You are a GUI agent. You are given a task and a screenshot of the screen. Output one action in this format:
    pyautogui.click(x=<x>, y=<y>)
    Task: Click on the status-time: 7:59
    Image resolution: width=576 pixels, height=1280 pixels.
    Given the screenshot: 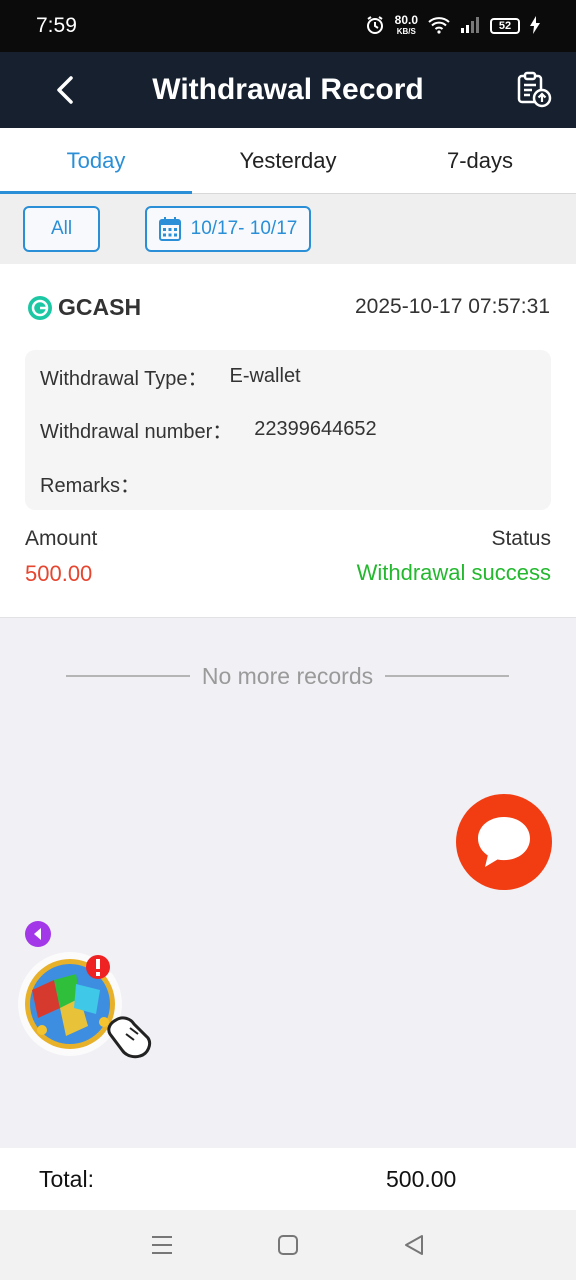 What is the action you would take?
    pyautogui.click(x=56, y=25)
    